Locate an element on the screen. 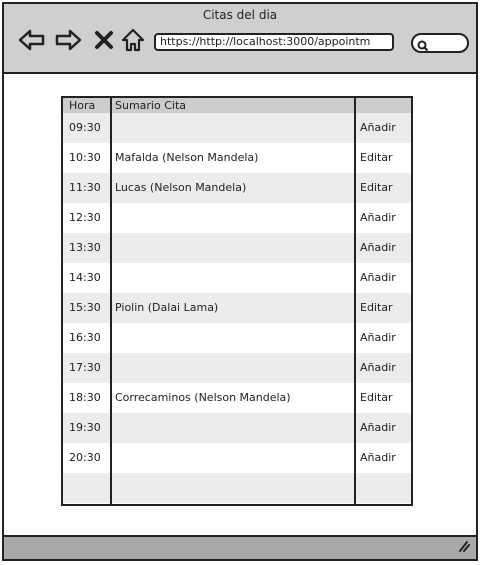 This screenshot has height=565, width=482. table-row: 11:30 Lucas (Nelson Mandela) Editar is located at coordinates (237, 188).